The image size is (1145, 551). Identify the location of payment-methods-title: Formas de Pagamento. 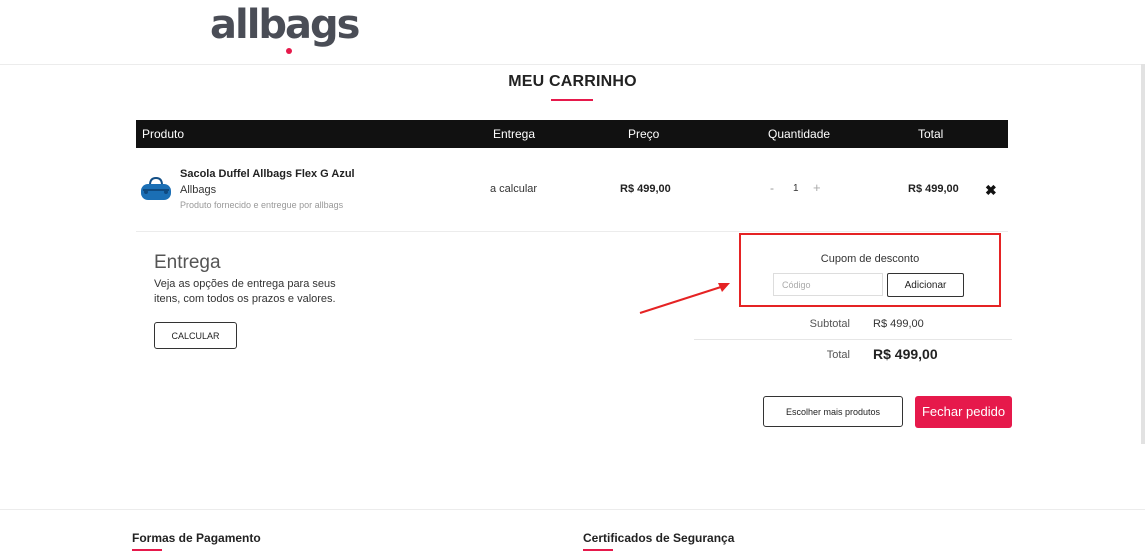
(196, 538).